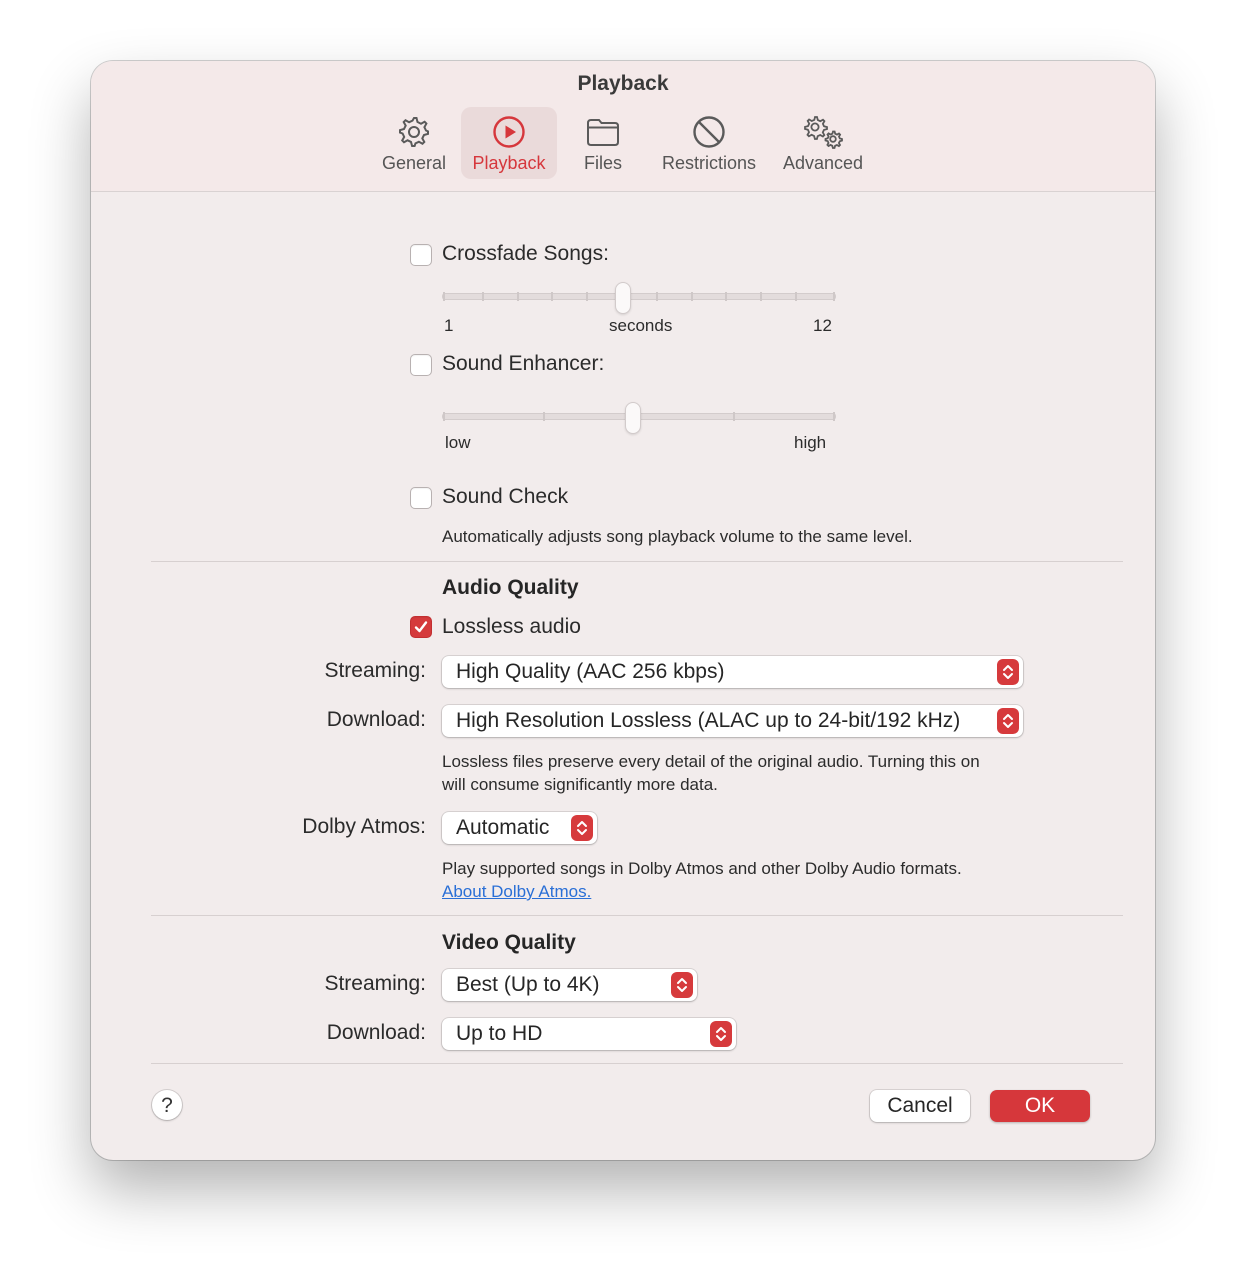  Describe the element at coordinates (516, 892) in the screenshot. I see `about-dolby-atmos-link: About Dolby Atmos.` at that location.